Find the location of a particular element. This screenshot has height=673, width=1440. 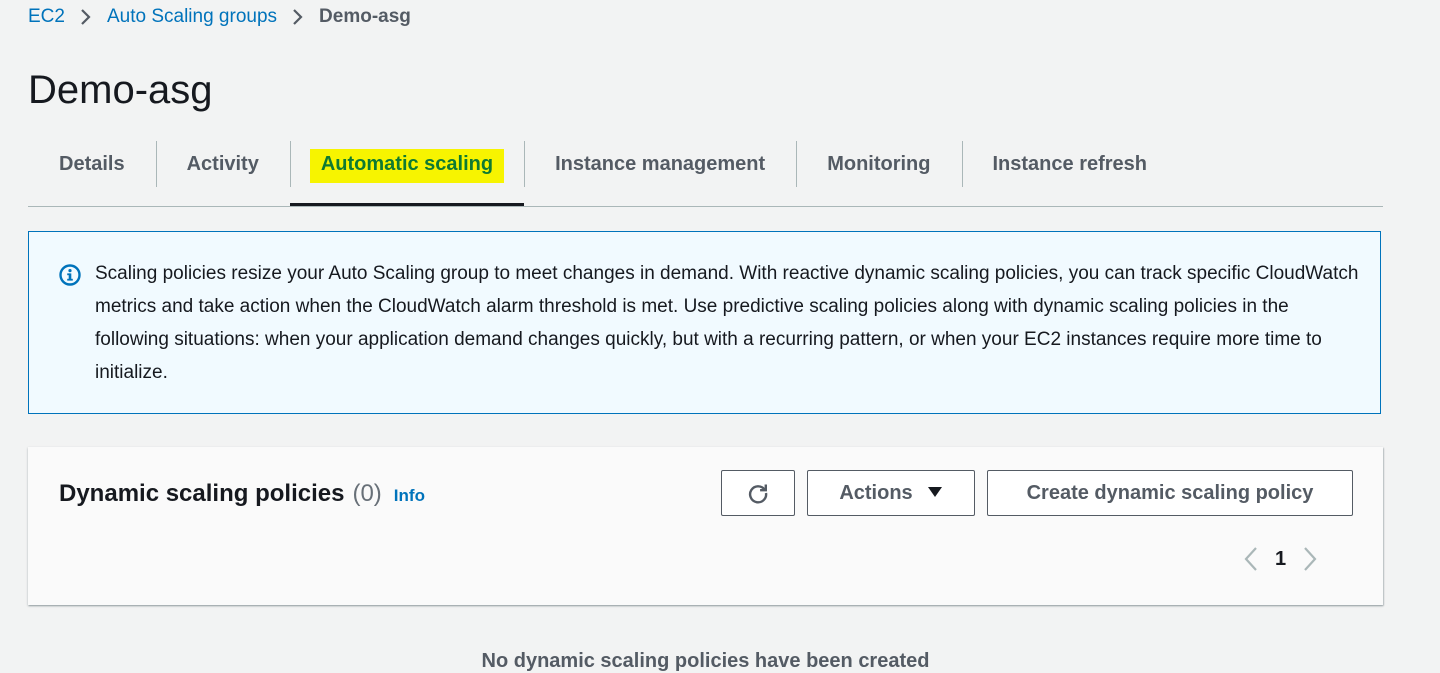

panel-header: Dynamic scaling policies (0) Info is located at coordinates (242, 494).